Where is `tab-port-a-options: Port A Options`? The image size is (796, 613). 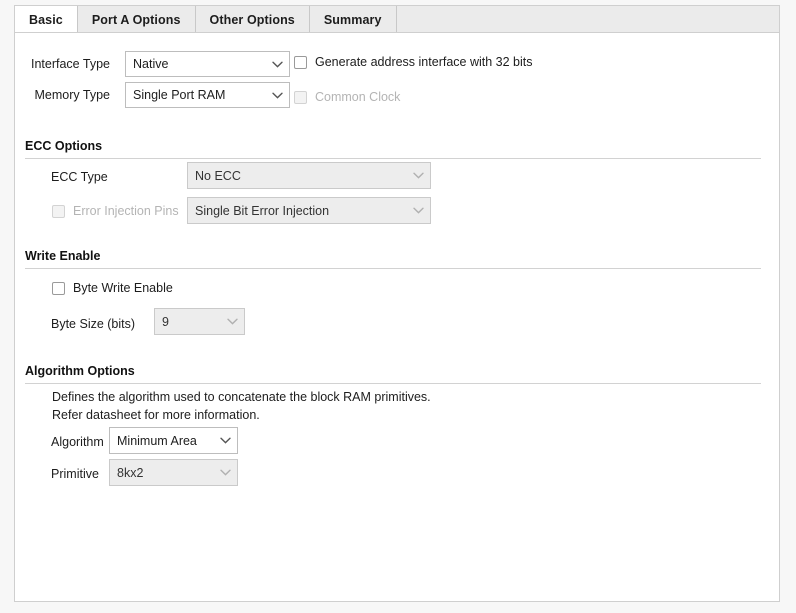
tab-port-a-options: Port A Options is located at coordinates (136, 19).